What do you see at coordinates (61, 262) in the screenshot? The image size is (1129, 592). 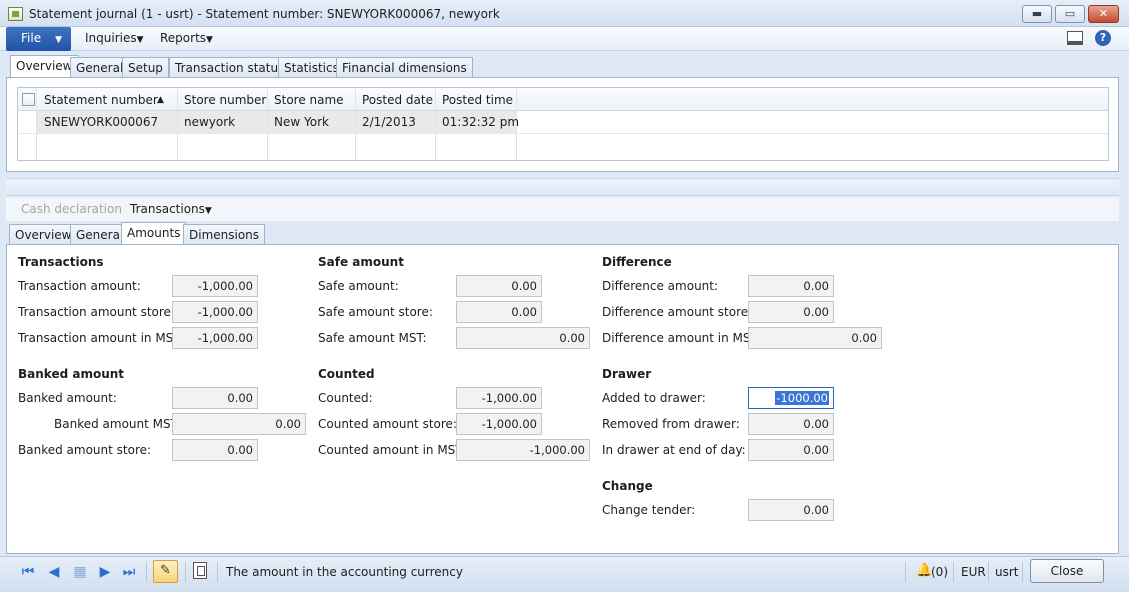 I see `transactions-group-title: Transactions` at bounding box center [61, 262].